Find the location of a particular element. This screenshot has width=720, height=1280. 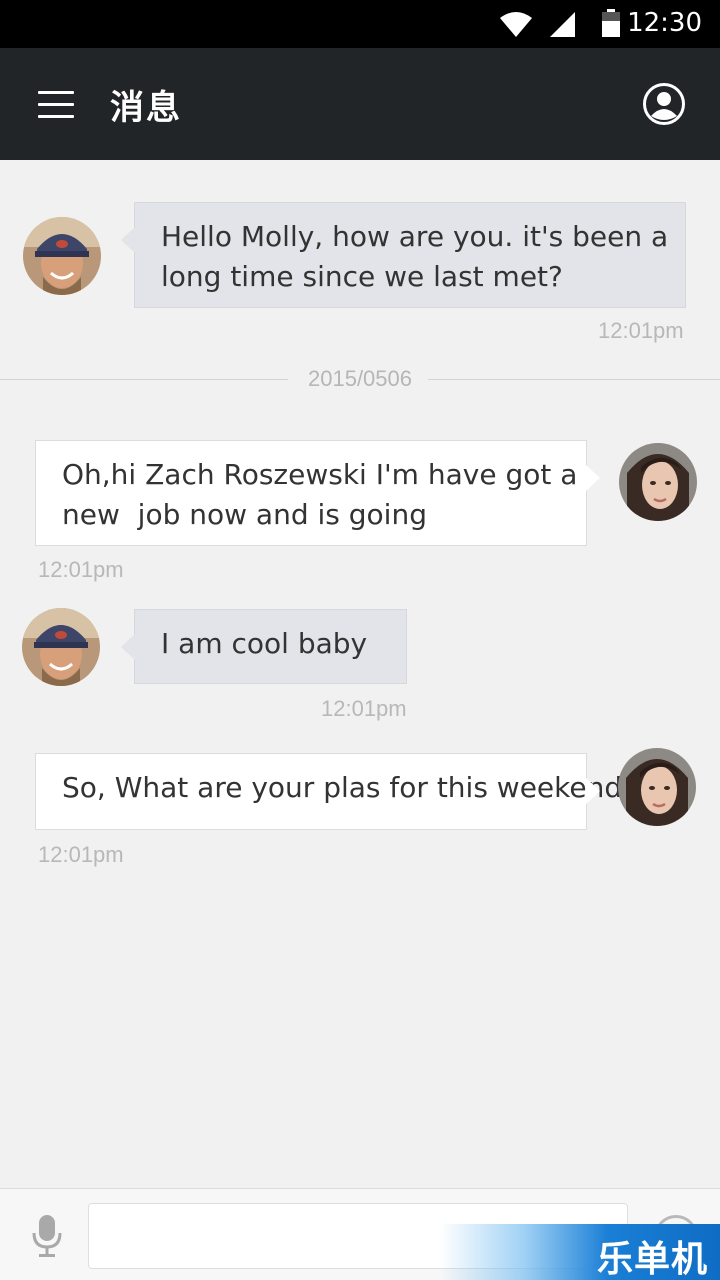

message-bubble: So, What are your plas for this weekend? is located at coordinates (336, 791).